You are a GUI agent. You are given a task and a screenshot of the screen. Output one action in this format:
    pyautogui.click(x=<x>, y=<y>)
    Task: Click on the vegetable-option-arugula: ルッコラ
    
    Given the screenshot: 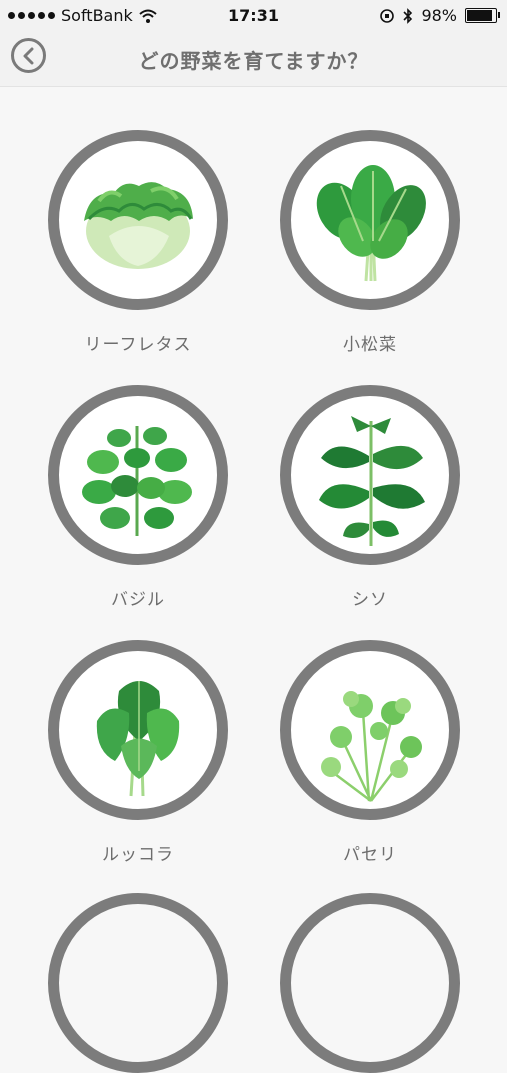 What is the action you would take?
    pyautogui.click(x=138, y=752)
    